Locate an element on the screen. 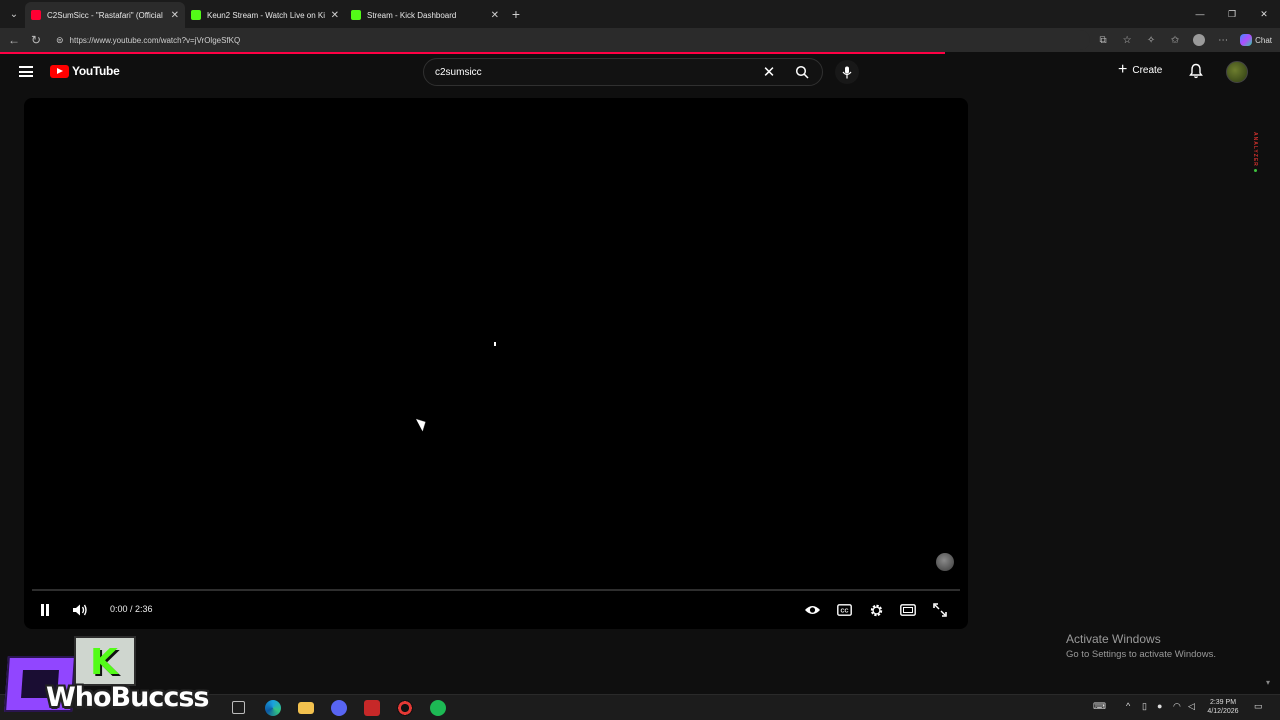 Image resolution: width=1280 pixels, height=720 pixels. youtube-play-logo-icon is located at coordinates (59, 71).